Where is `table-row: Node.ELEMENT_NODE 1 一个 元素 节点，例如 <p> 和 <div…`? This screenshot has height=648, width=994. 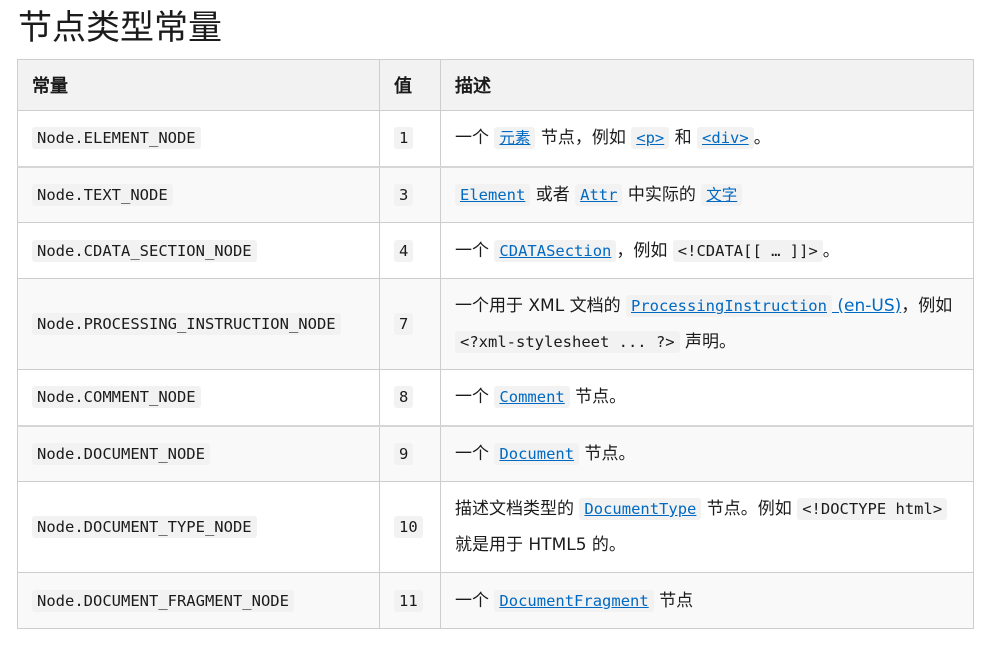
table-row: Node.ELEMENT_NODE 1 一个 元素 节点，例如 <p> 和 <div… is located at coordinates (495, 138).